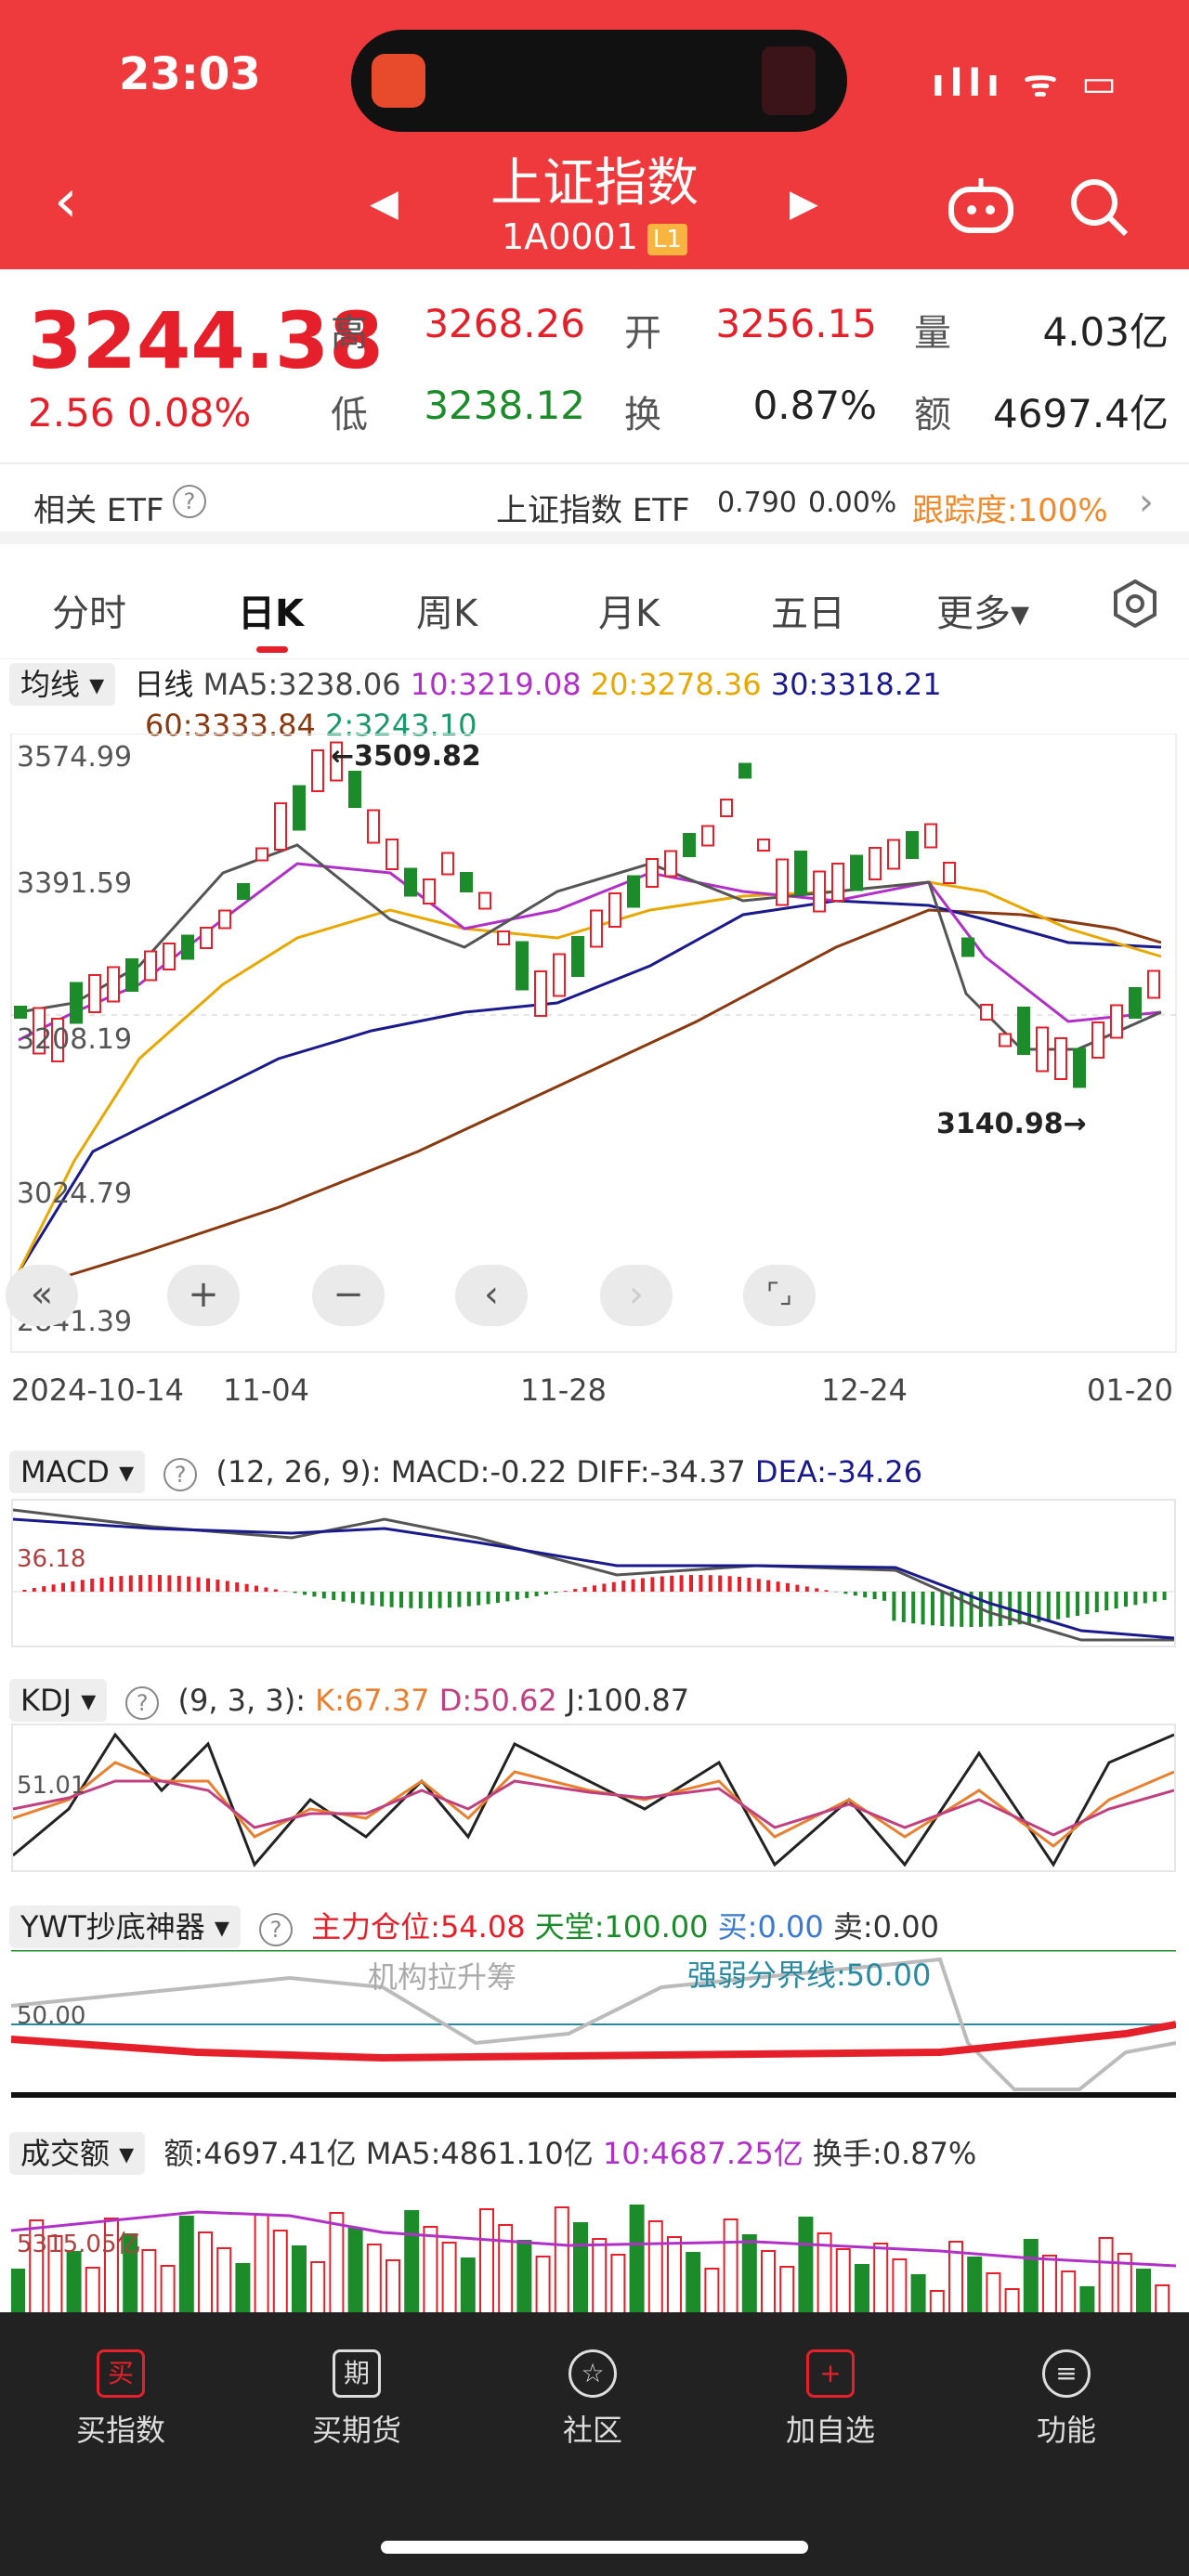 The height and width of the screenshot is (2576, 1189). I want to click on open-label: 开, so click(642, 333).